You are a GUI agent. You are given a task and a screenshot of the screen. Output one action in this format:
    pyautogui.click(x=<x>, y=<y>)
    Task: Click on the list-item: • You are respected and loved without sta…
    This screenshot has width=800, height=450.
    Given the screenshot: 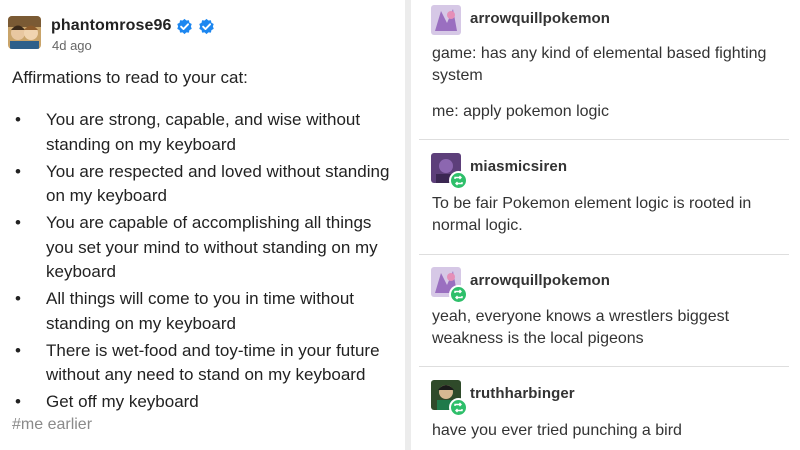 What is the action you would take?
    pyautogui.click(x=204, y=184)
    